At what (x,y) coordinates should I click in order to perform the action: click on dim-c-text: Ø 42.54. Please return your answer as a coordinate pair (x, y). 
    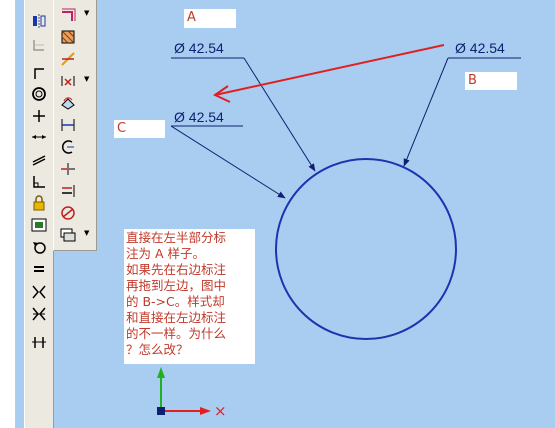
    Looking at the image, I should click on (199, 117).